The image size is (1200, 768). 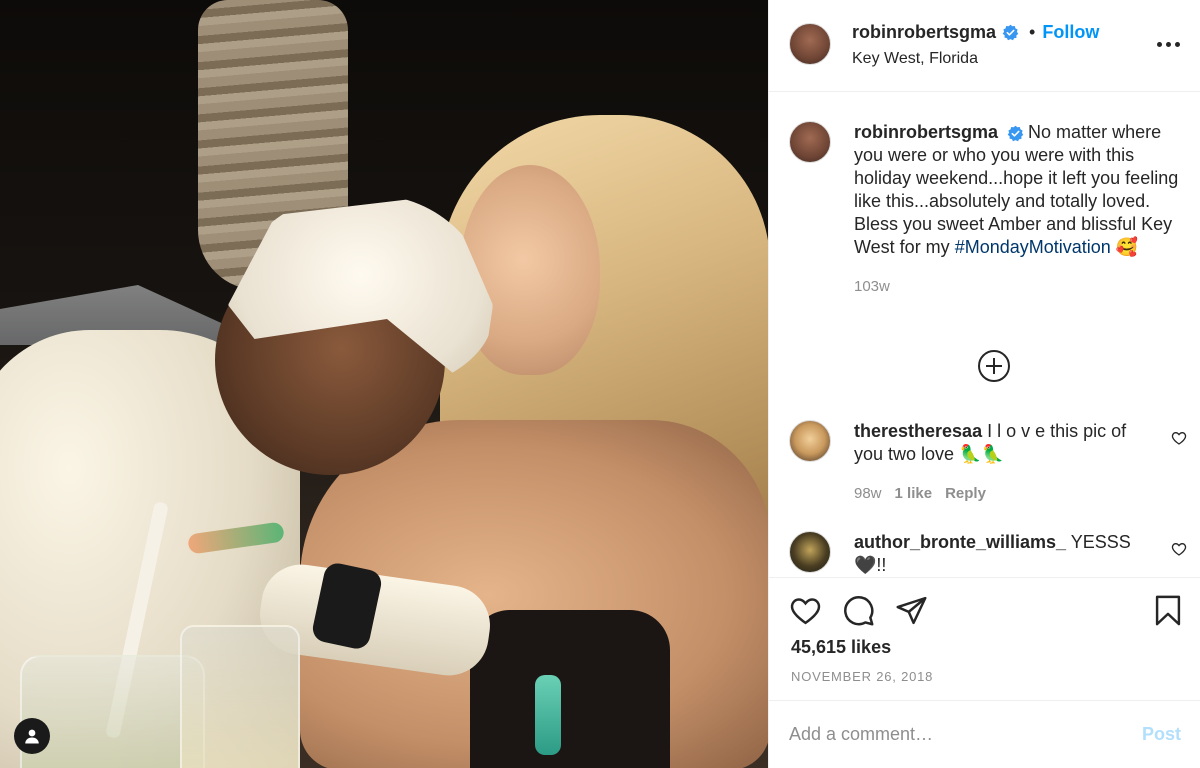 What do you see at coordinates (965, 493) in the screenshot?
I see `reply-button: Reply` at bounding box center [965, 493].